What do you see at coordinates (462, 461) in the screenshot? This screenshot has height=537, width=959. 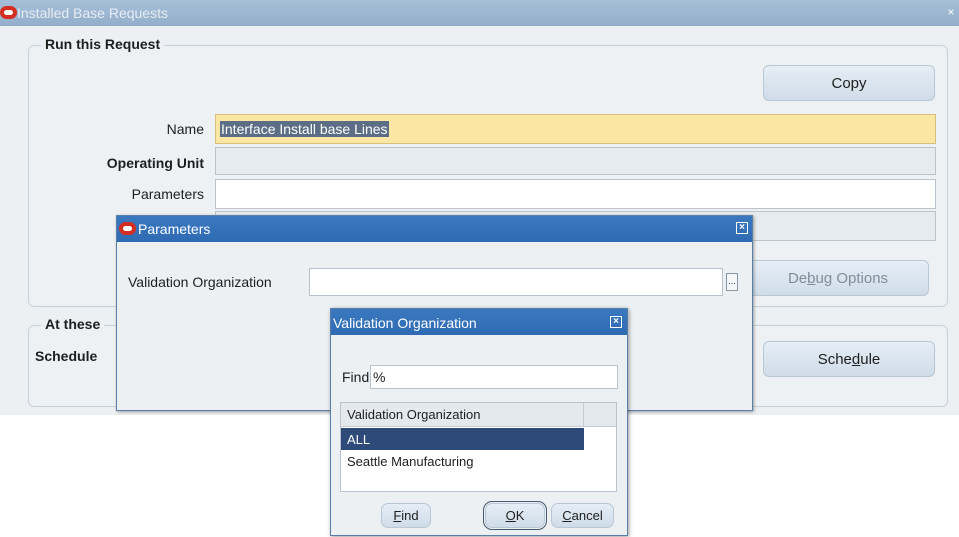 I see `lov-row-seattle-manufacturing: Seattle Manufacturing` at bounding box center [462, 461].